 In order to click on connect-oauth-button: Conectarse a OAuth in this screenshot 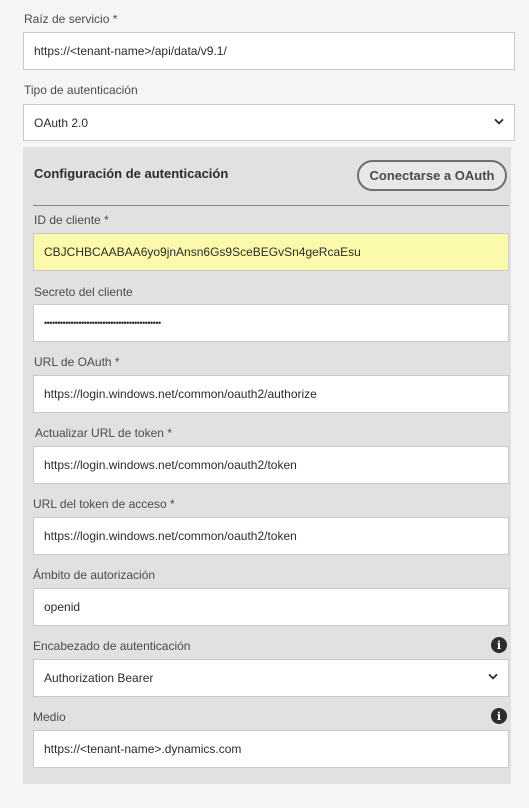, I will do `click(432, 175)`.